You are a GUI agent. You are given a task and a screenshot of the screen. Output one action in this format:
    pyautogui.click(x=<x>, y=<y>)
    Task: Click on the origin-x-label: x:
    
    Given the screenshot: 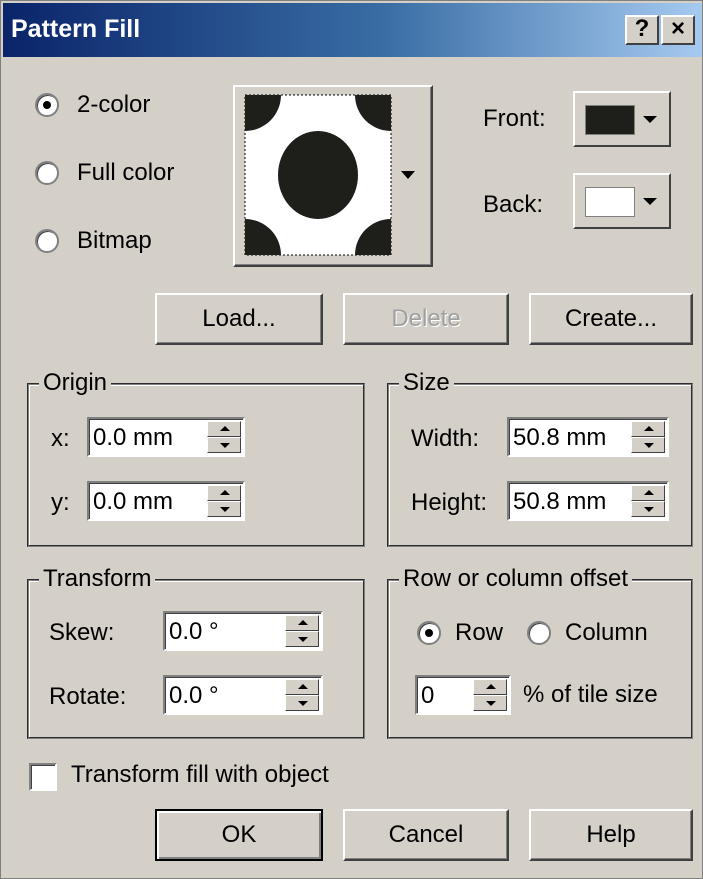 What is the action you would take?
    pyautogui.click(x=60, y=438)
    